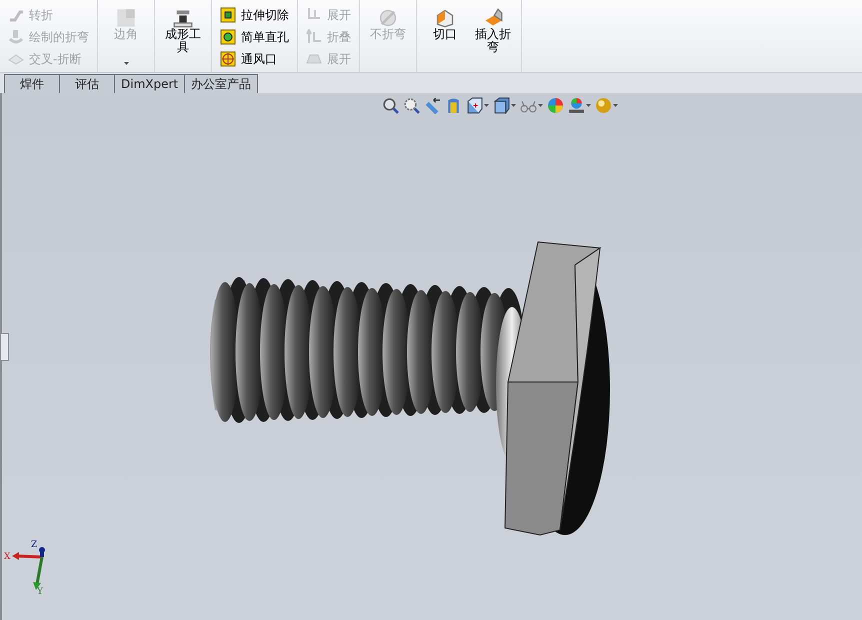 The width and height of the screenshot is (862, 620). I want to click on tab: 办公室产品, so click(221, 83).